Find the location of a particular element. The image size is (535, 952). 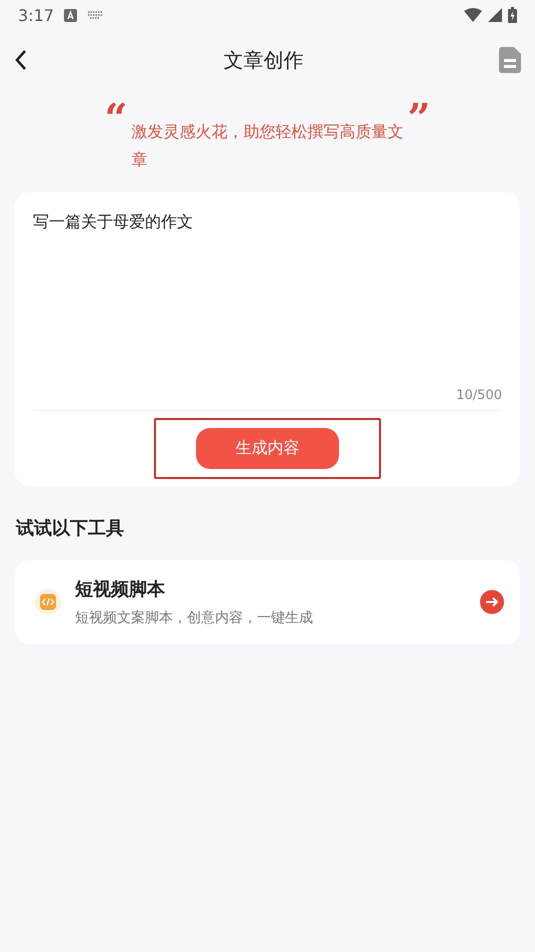

quote-mark: “ is located at coordinates (116, 123).